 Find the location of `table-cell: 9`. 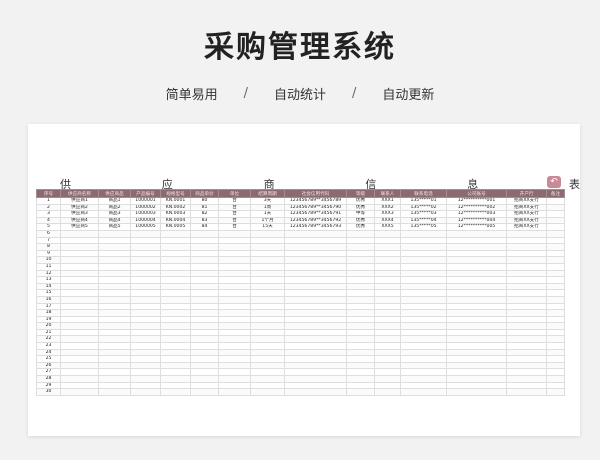

table-cell: 9 is located at coordinates (48, 253).